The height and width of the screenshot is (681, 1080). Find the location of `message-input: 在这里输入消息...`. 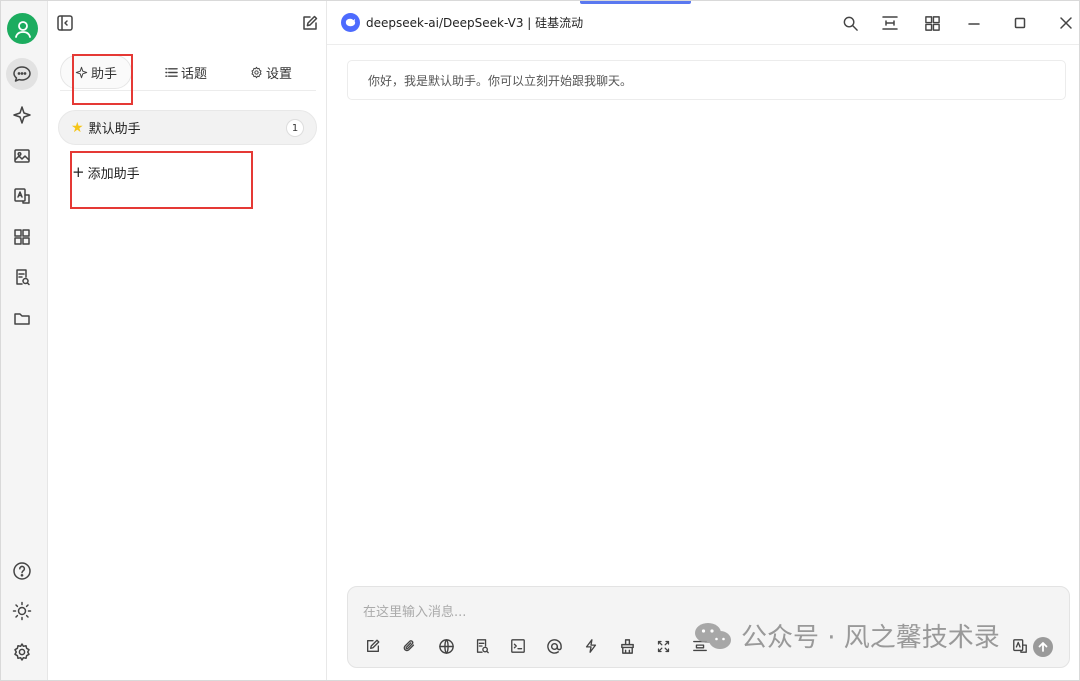

message-input: 在这里输入消息... is located at coordinates (414, 610).